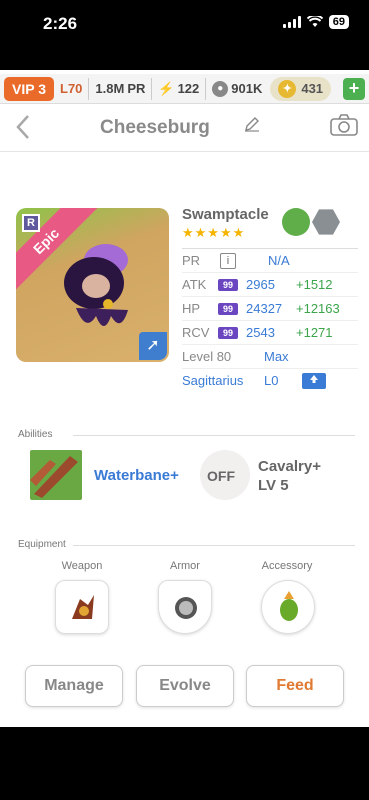 Image resolution: width=369 pixels, height=800 pixels. I want to click on signal-icon, so click(291, 22).